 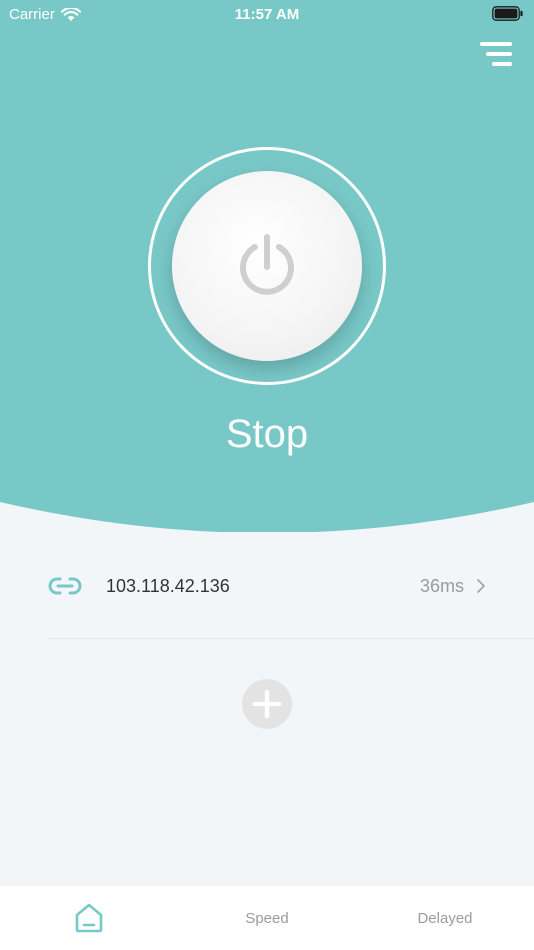 What do you see at coordinates (497, 55) in the screenshot?
I see `menu-icon` at bounding box center [497, 55].